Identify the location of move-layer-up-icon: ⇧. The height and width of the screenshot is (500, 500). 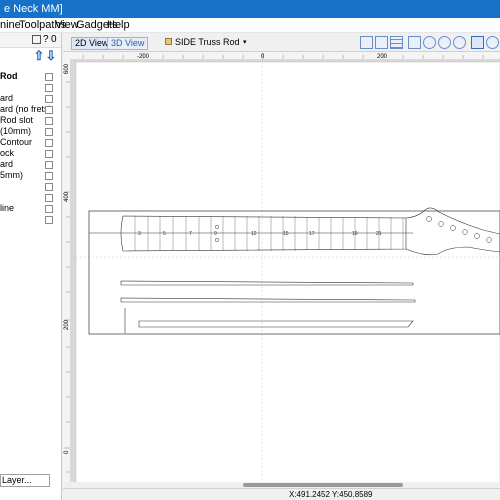
(39, 55).